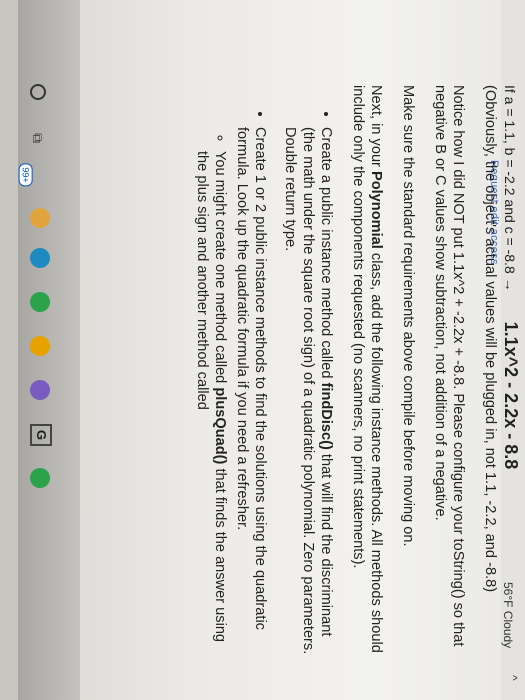  What do you see at coordinates (40, 302) in the screenshot?
I see `meet-app-icon` at bounding box center [40, 302].